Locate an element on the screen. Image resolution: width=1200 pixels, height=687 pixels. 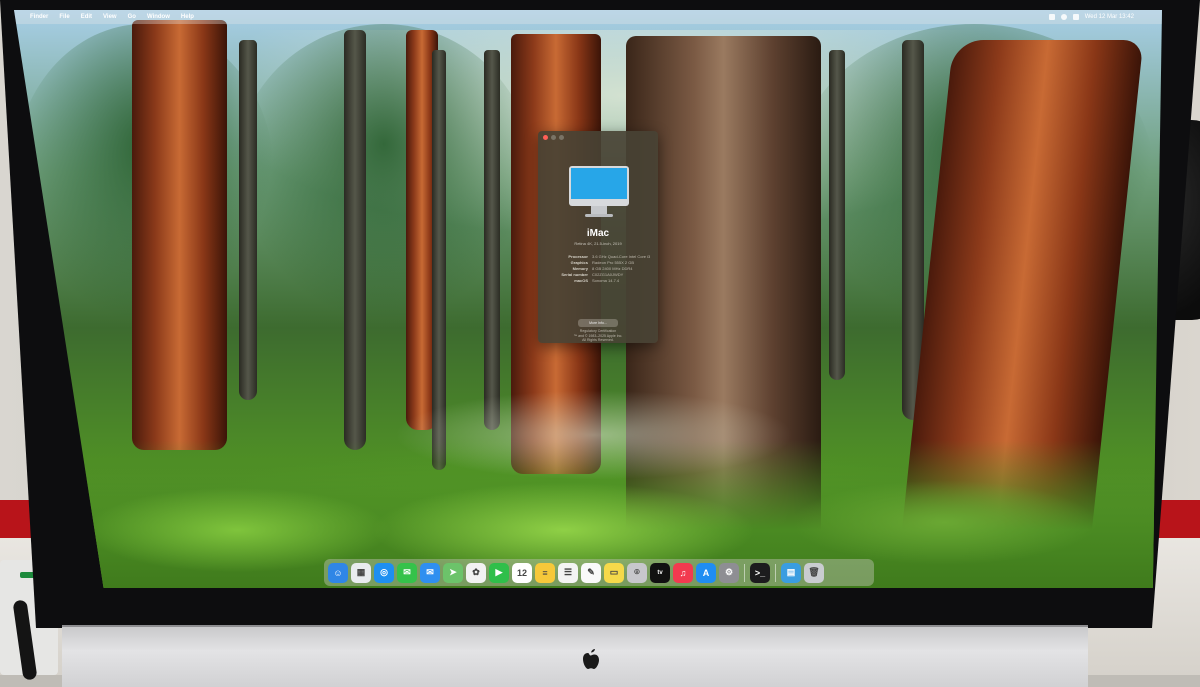
search-icon is located at coordinates (1063, 17).